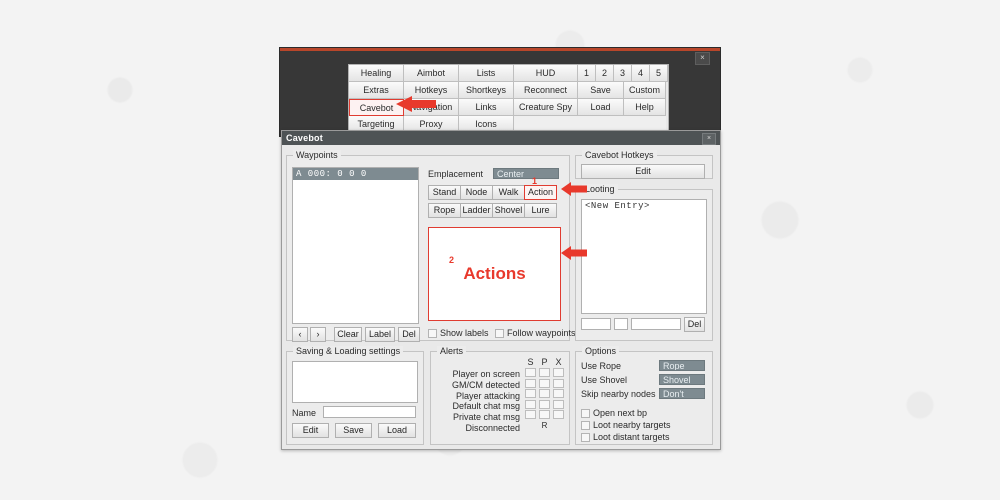 This screenshot has height=500, width=1000. Describe the element at coordinates (486, 107) in the screenshot. I see `menu-item-links: Links` at that location.